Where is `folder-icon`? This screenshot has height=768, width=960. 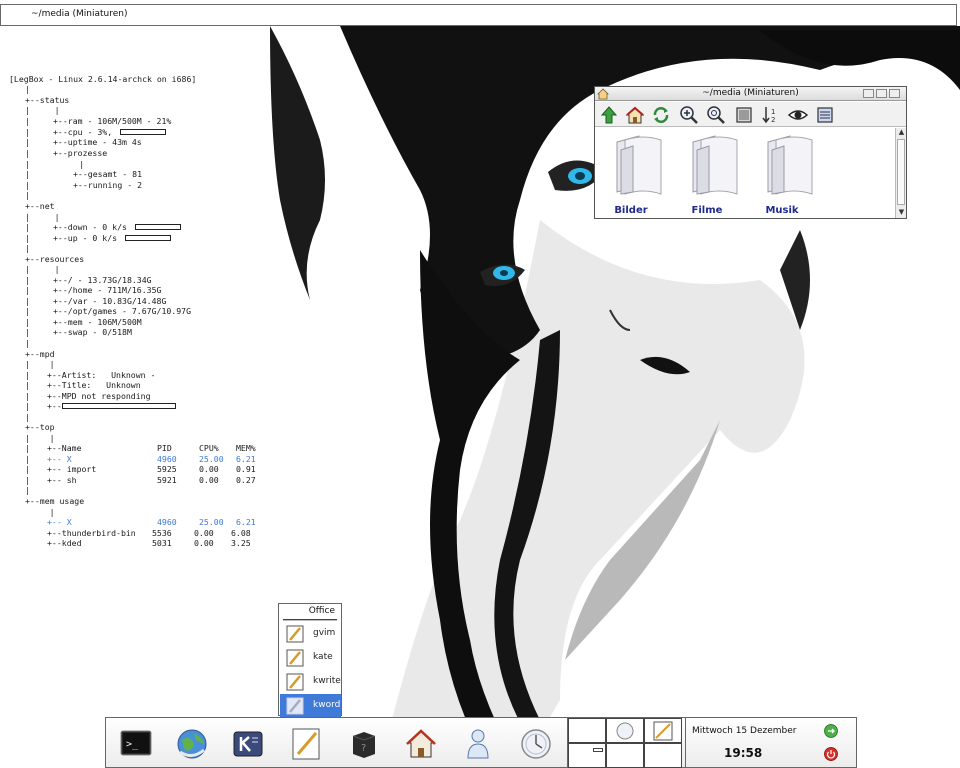
folder-icon is located at coordinates (715, 165).